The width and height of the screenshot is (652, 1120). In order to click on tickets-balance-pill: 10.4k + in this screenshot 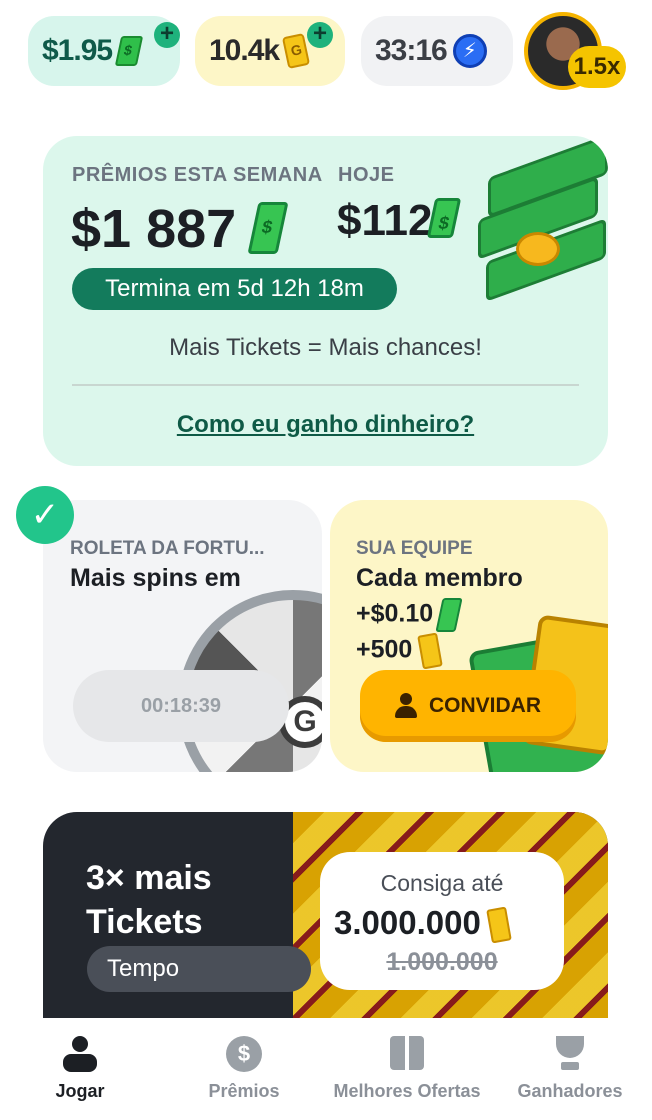, I will do `click(270, 51)`.